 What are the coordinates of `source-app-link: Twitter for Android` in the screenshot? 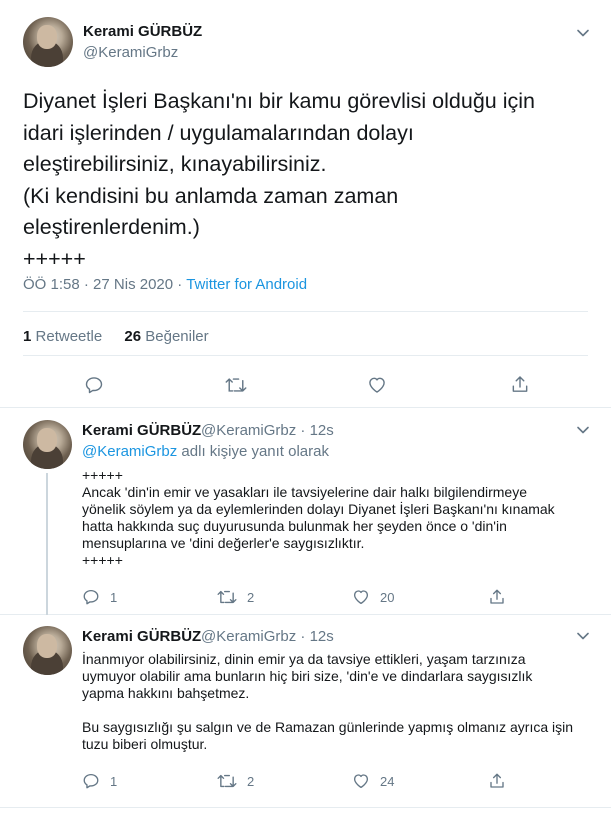 It's located at (246, 284).